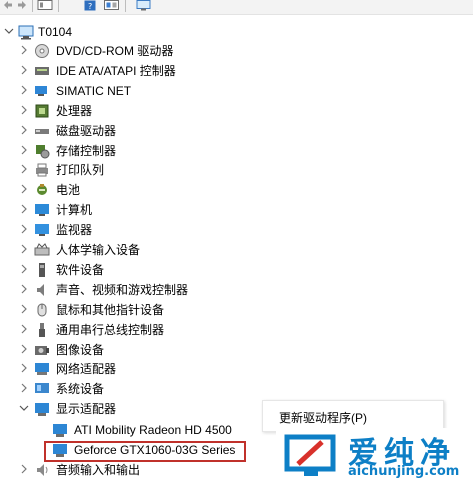 The height and width of the screenshot is (484, 473). Describe the element at coordinates (42, 388) in the screenshot. I see `system-device-icon` at that location.